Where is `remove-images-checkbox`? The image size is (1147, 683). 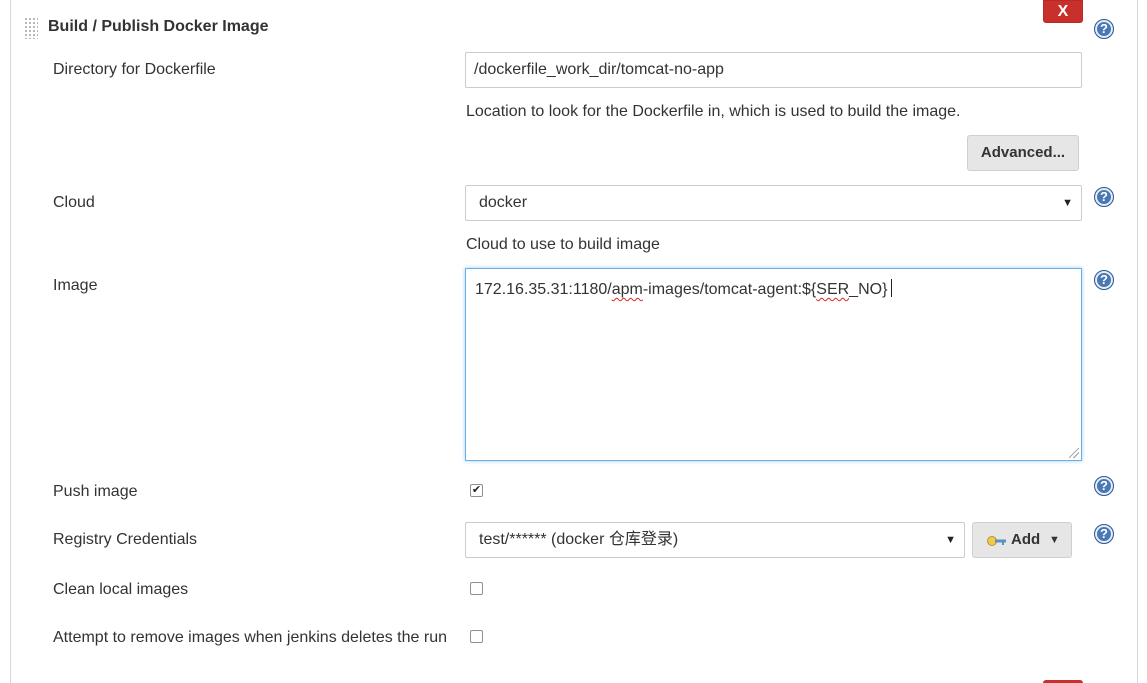 remove-images-checkbox is located at coordinates (476, 636).